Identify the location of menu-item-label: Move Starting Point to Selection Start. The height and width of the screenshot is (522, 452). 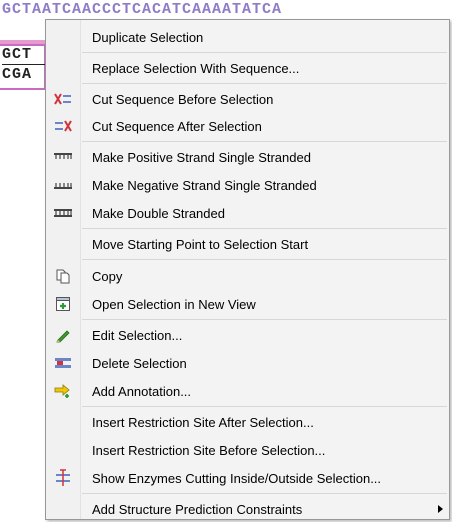
(200, 244).